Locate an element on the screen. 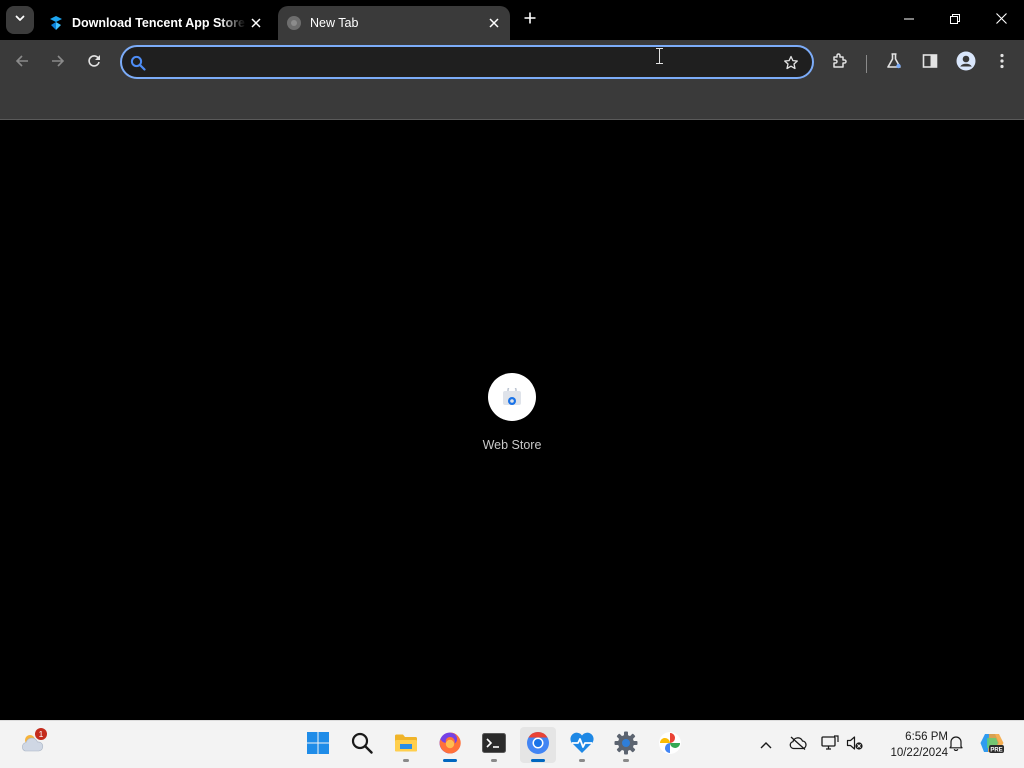 This screenshot has height=768, width=1024. minimize-button is located at coordinates (909, 20).